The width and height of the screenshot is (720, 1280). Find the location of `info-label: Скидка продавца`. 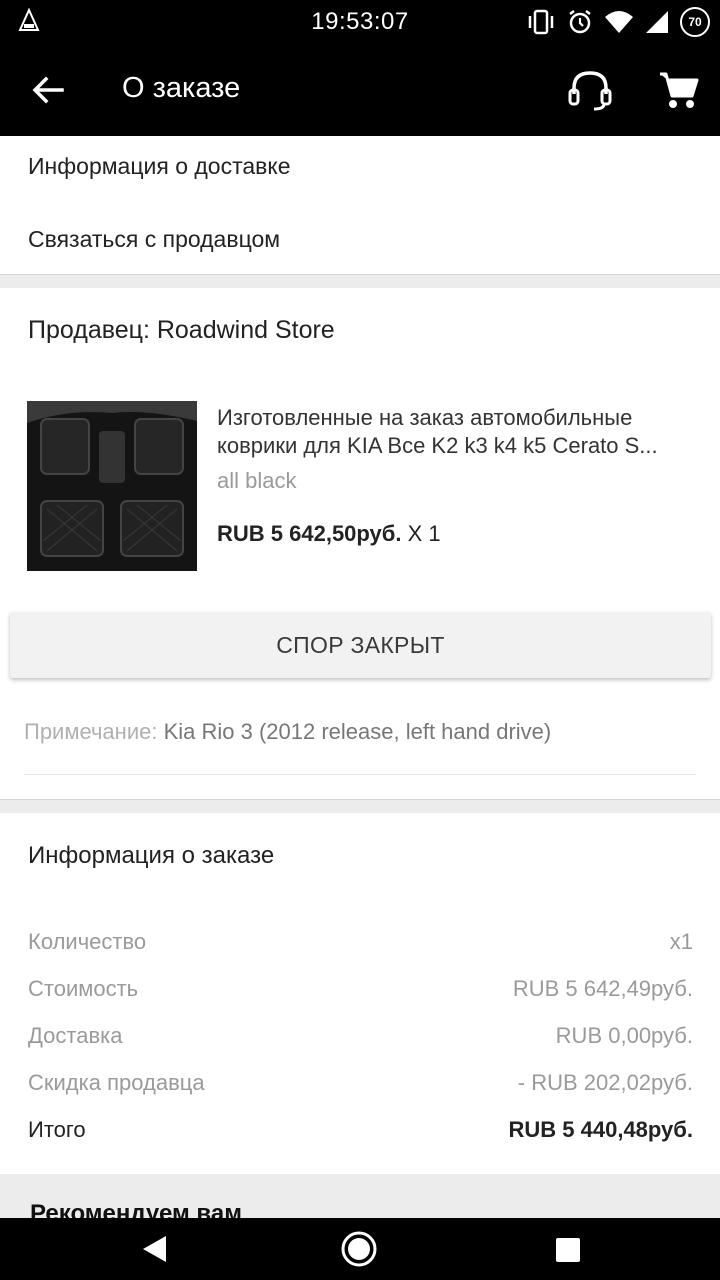

info-label: Скидка продавца is located at coordinates (116, 1082).